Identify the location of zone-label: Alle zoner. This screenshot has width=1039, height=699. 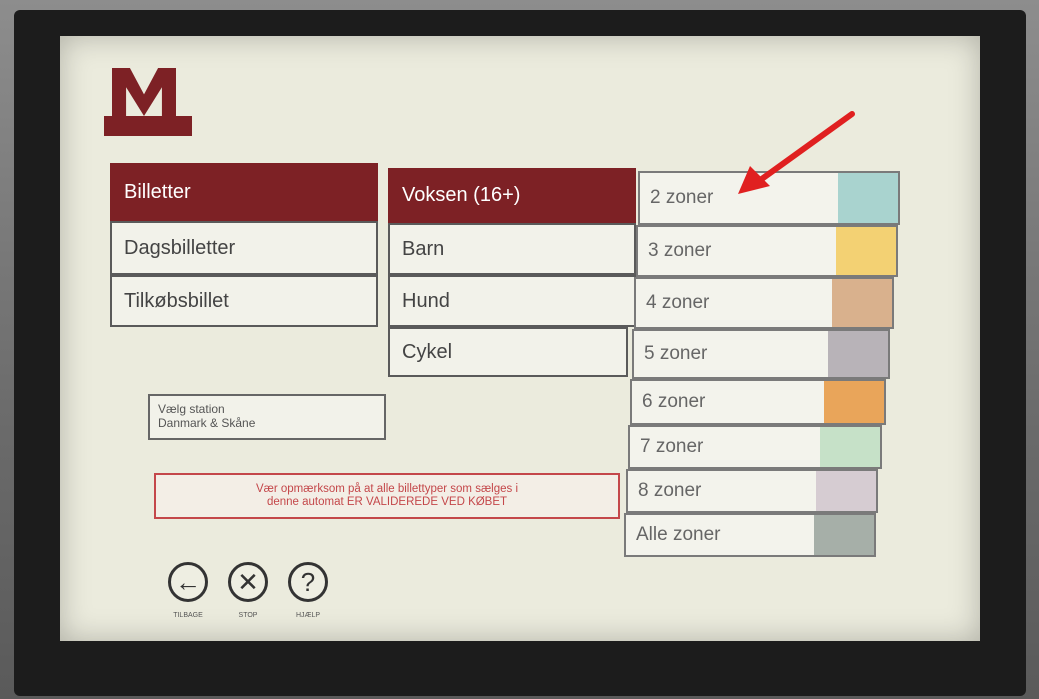
(678, 534).